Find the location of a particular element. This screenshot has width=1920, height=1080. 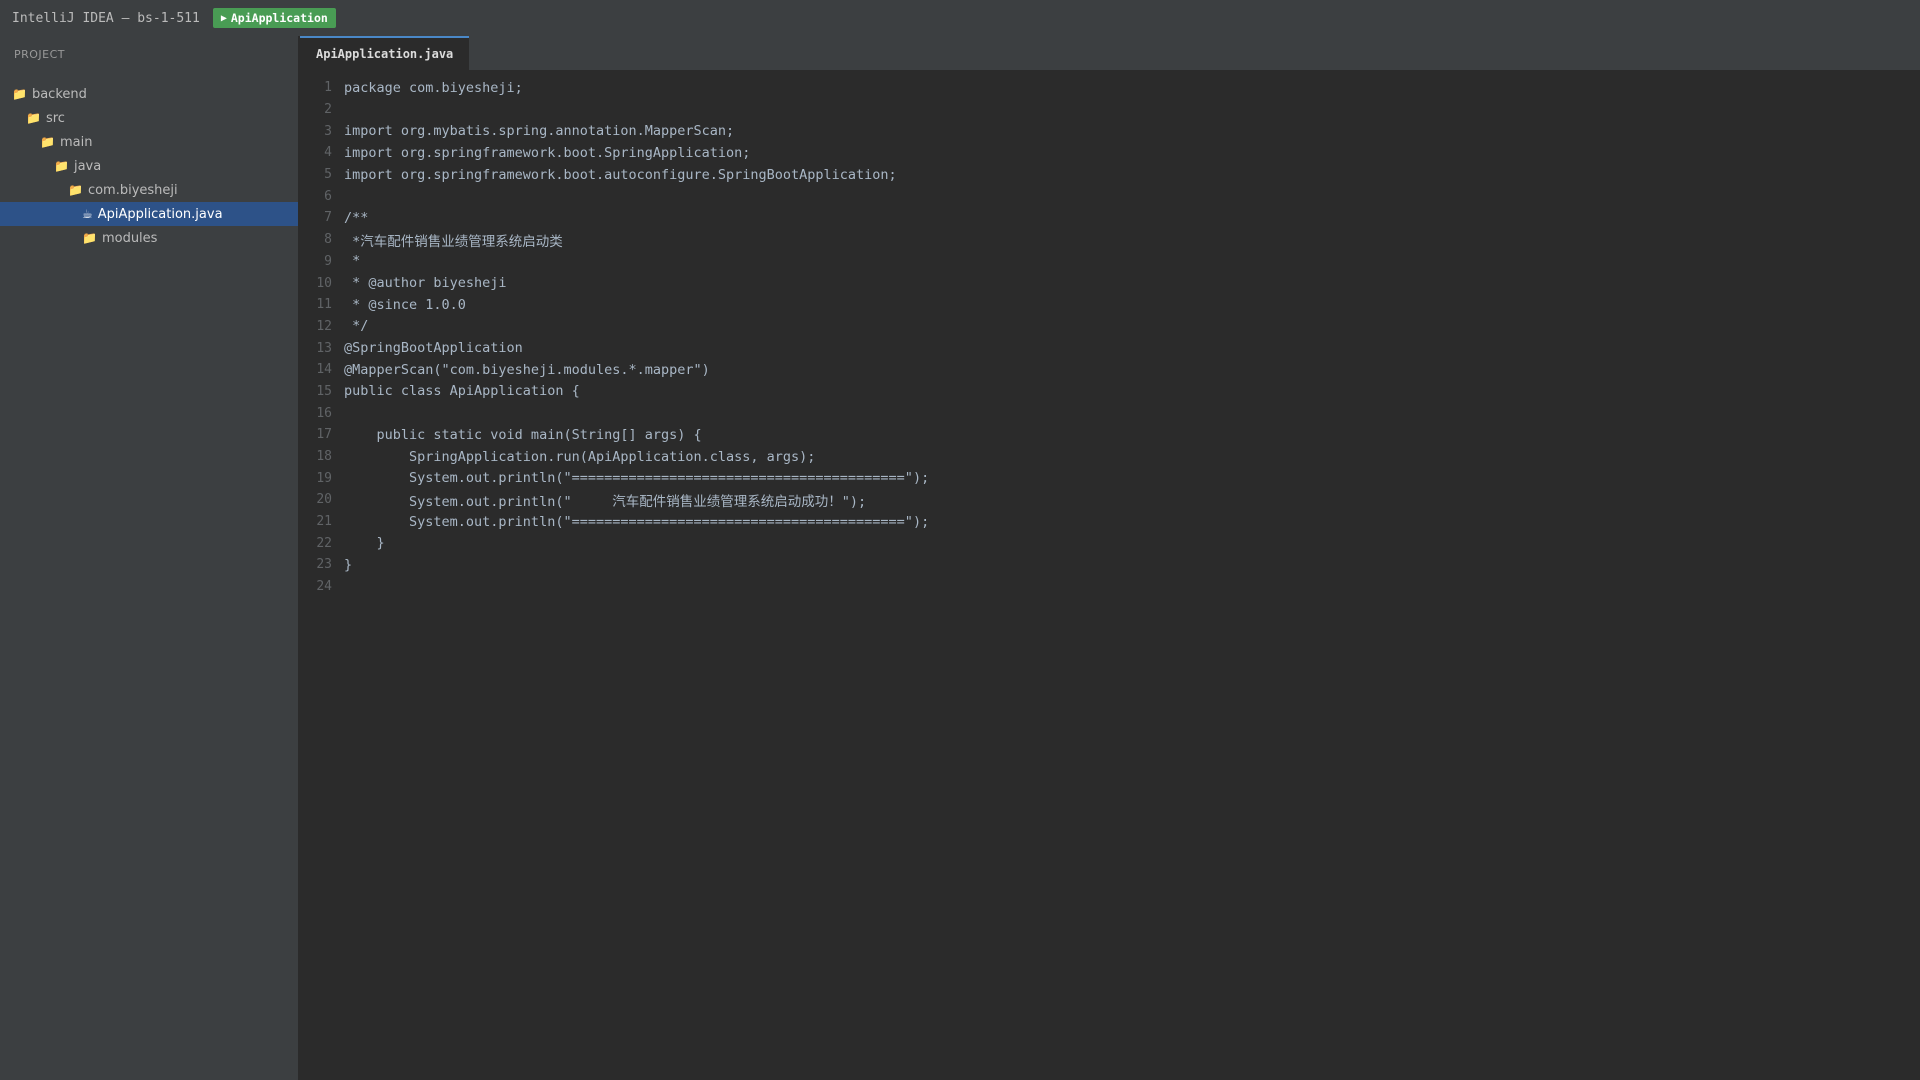

tree-item-label: modules is located at coordinates (129, 238).